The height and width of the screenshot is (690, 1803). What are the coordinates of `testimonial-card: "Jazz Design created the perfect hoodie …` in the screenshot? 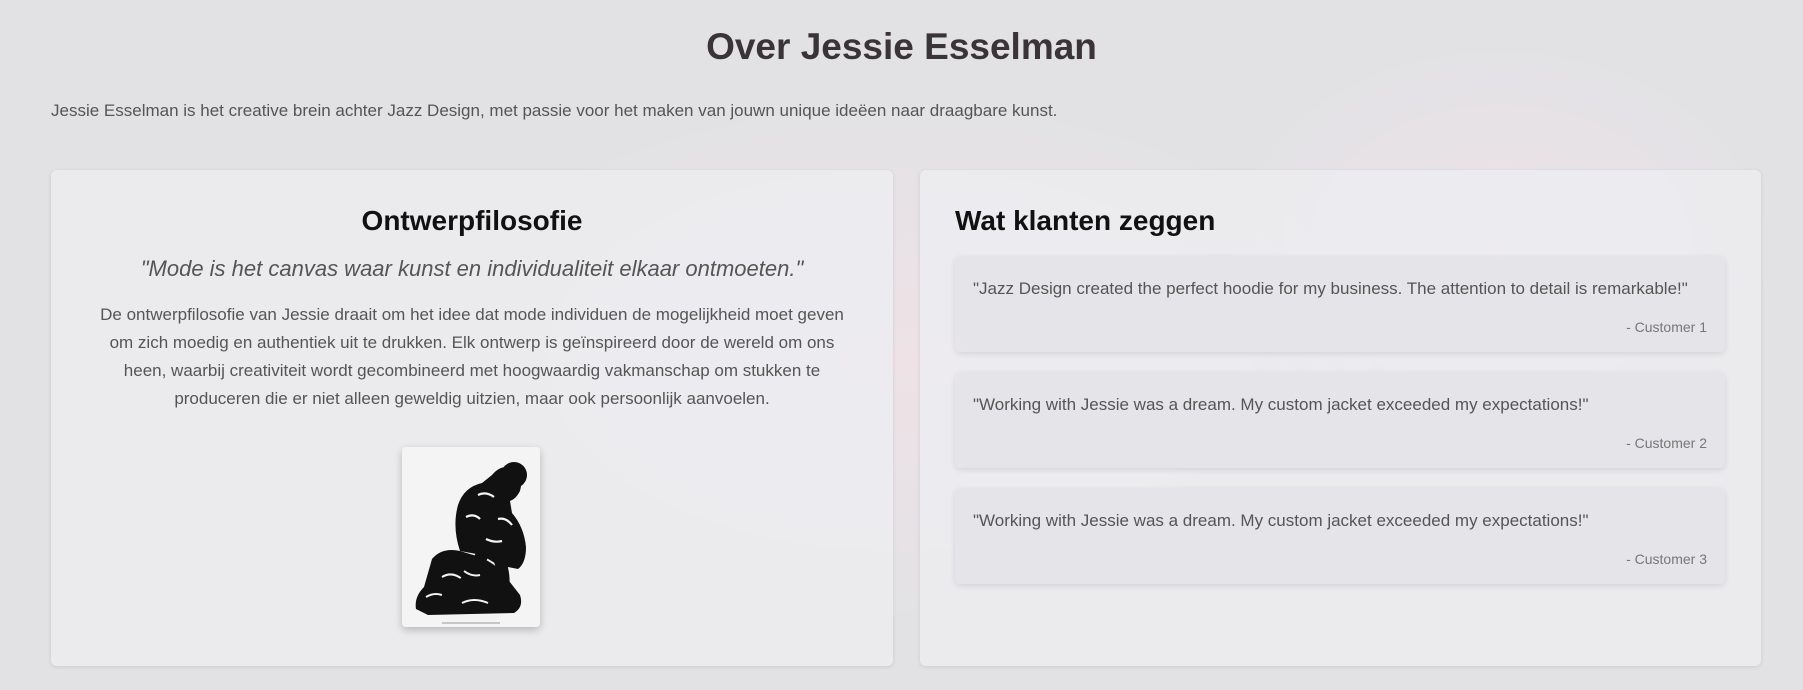 It's located at (1340, 304).